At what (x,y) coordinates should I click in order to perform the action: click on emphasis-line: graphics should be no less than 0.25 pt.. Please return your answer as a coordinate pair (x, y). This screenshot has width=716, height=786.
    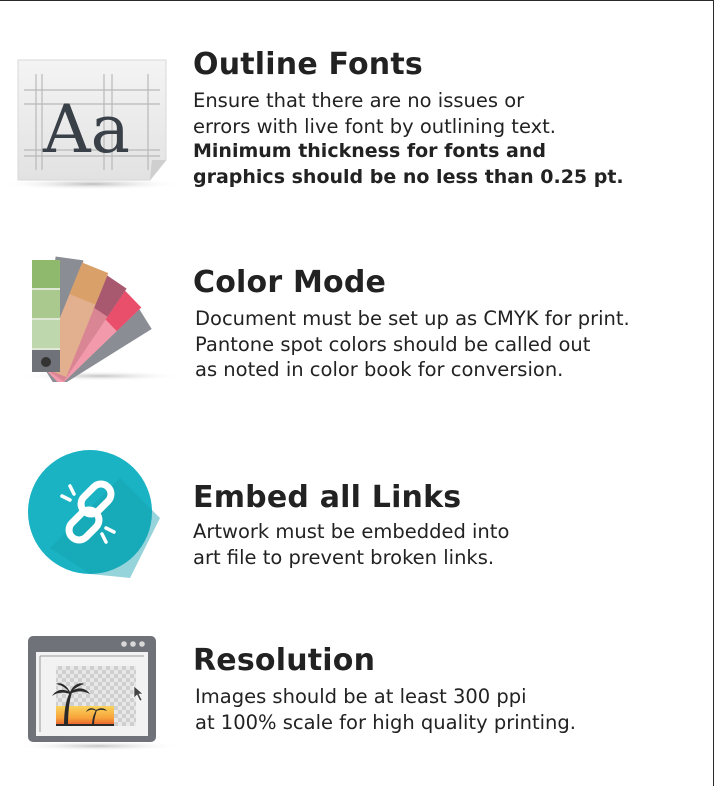
    Looking at the image, I should click on (408, 176).